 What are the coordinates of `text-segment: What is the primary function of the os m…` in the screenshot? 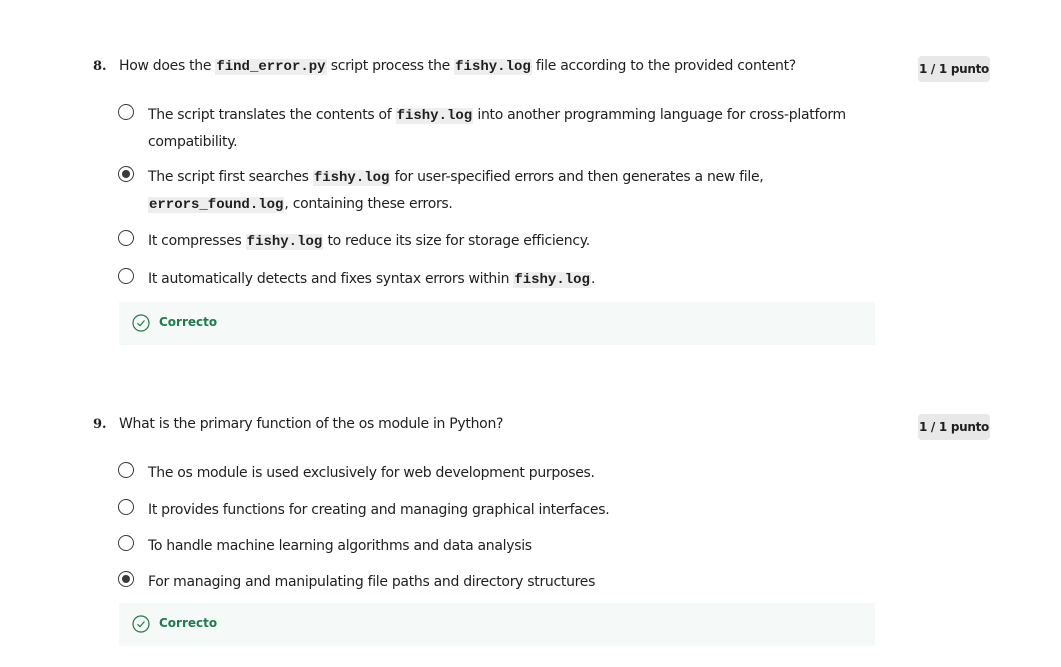 It's located at (311, 424).